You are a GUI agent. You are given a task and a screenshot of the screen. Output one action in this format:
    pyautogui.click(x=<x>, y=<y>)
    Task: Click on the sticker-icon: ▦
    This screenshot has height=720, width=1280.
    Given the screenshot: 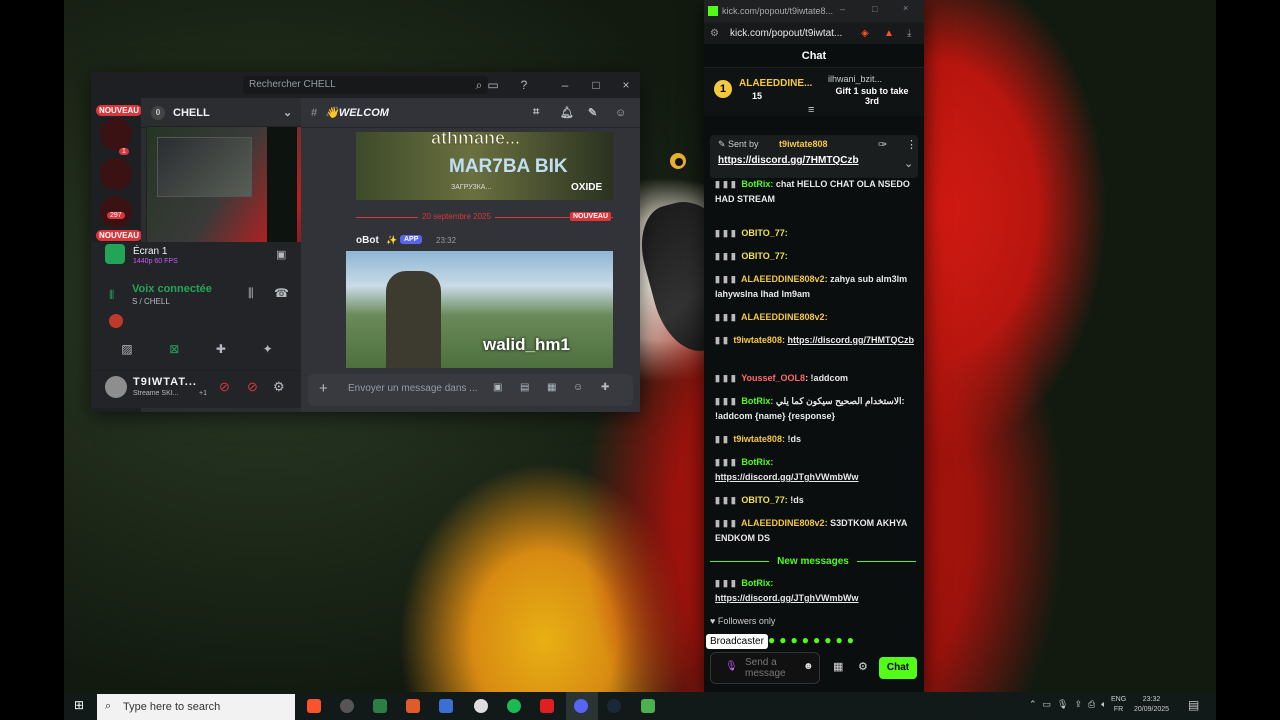 What is the action you would take?
    pyautogui.click(x=551, y=387)
    